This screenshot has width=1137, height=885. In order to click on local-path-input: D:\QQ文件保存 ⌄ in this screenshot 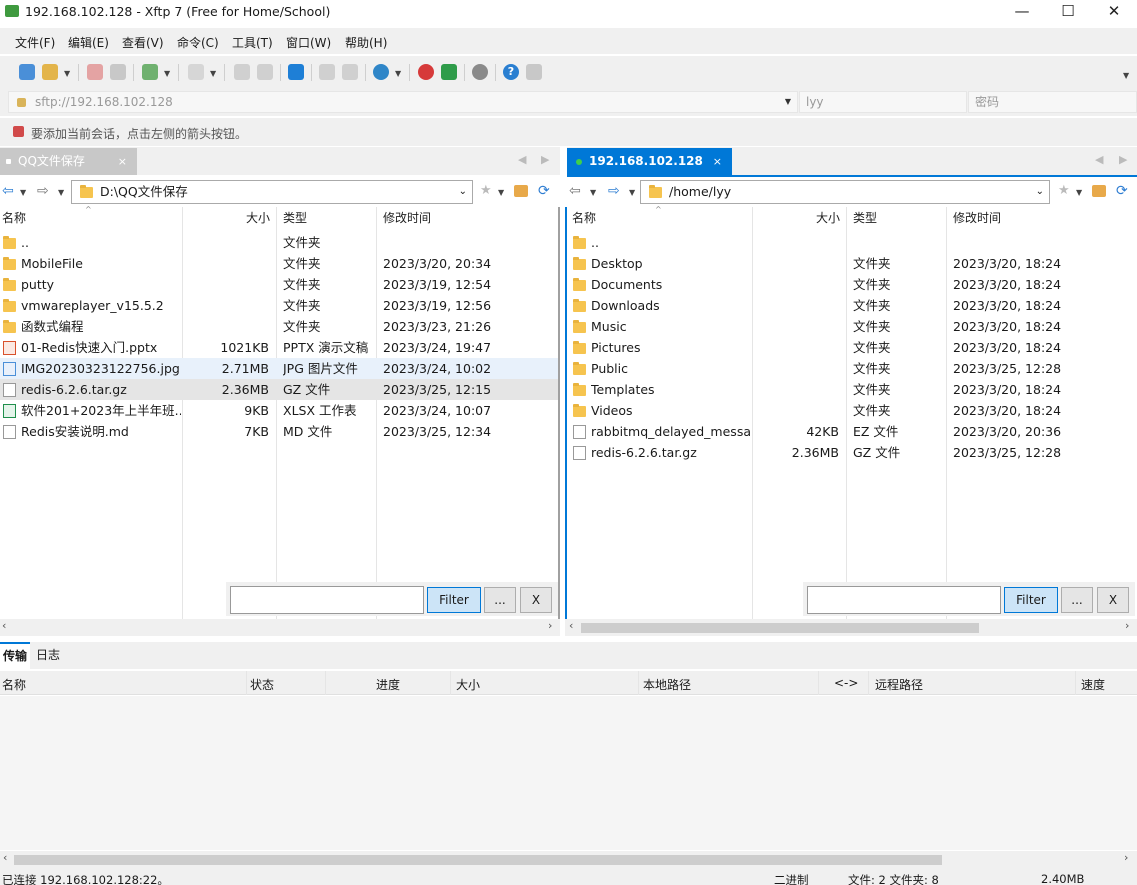, I will do `click(272, 192)`.